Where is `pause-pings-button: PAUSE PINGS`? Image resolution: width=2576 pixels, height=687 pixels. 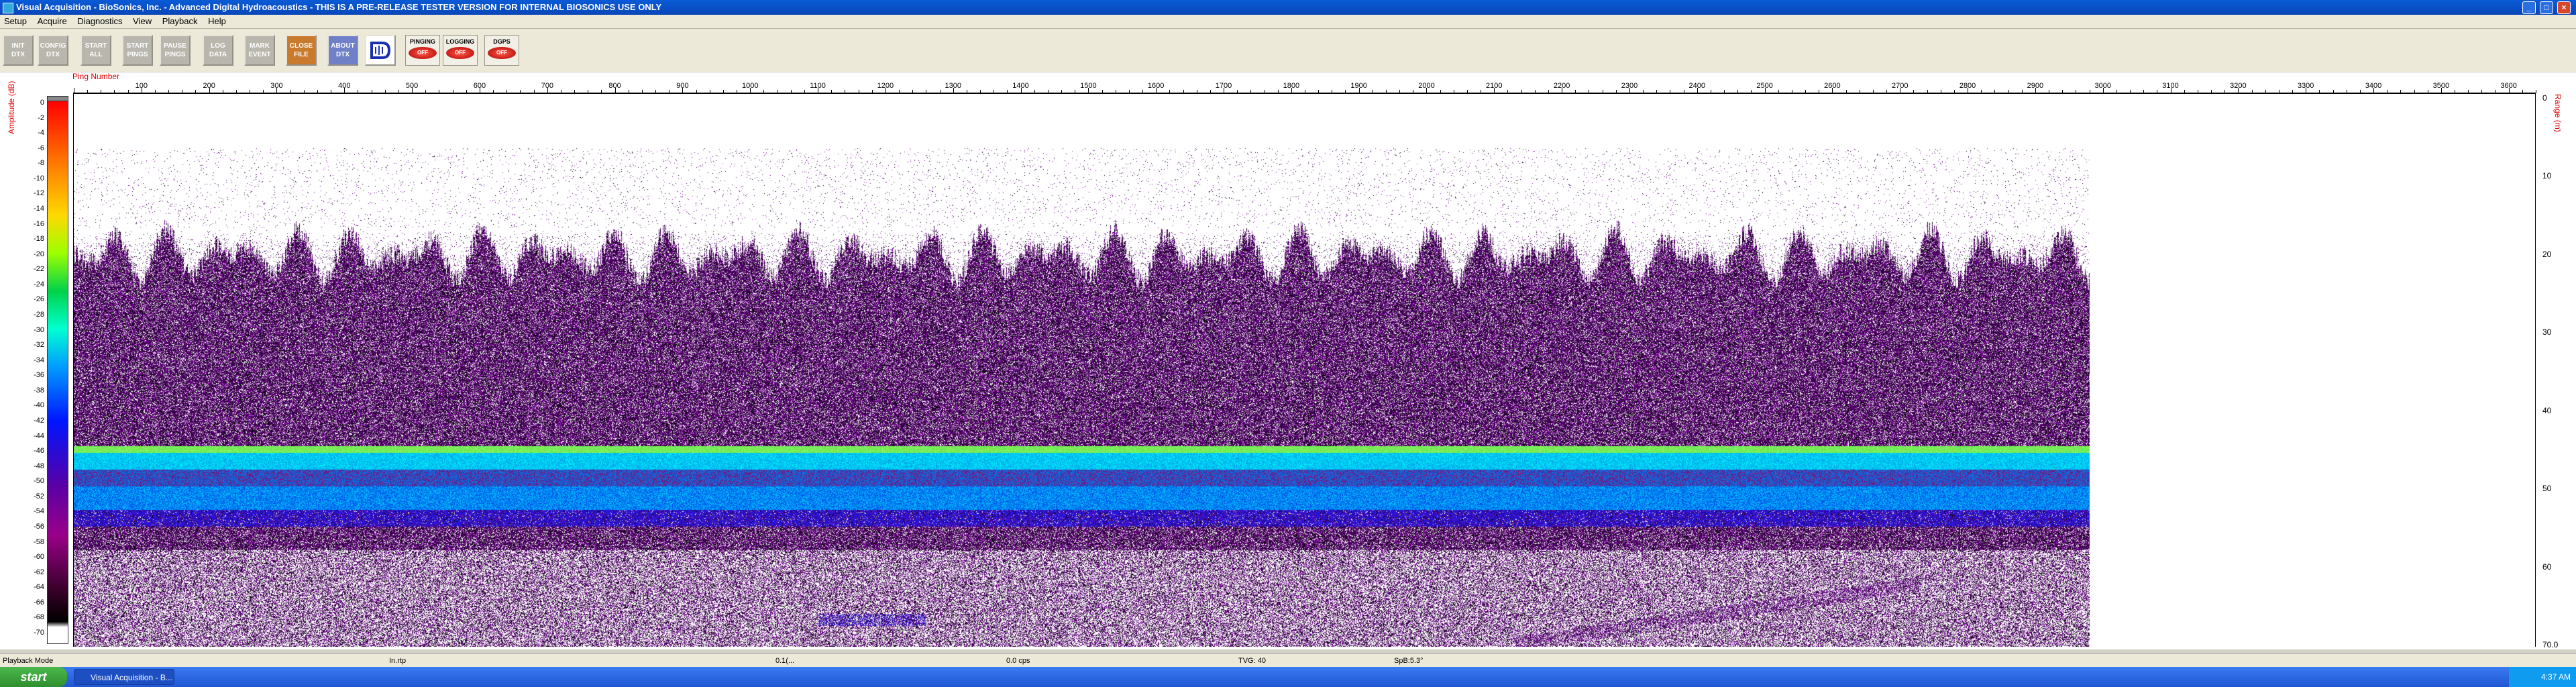 pause-pings-button: PAUSE PINGS is located at coordinates (175, 50).